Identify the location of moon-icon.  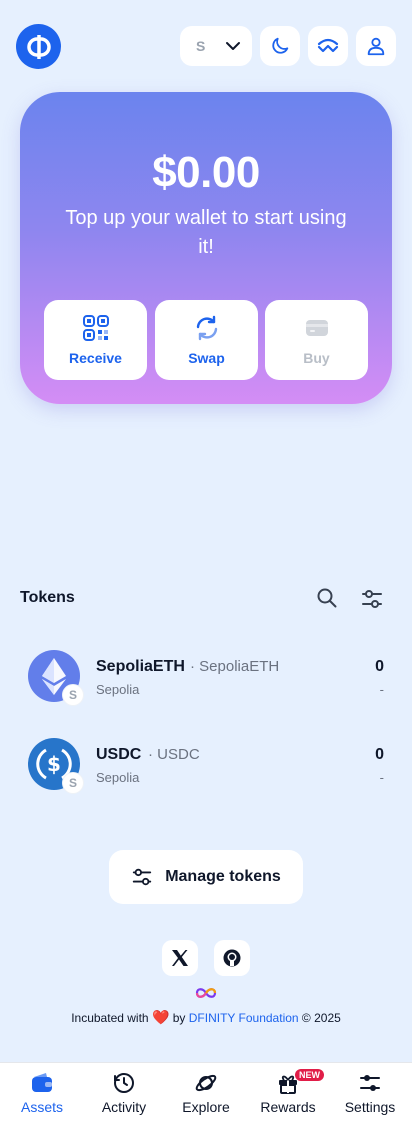
(280, 45).